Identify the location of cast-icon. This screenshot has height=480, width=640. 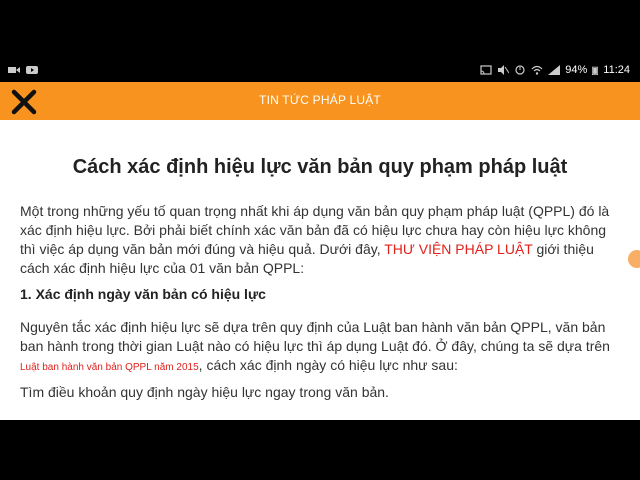
(486, 70).